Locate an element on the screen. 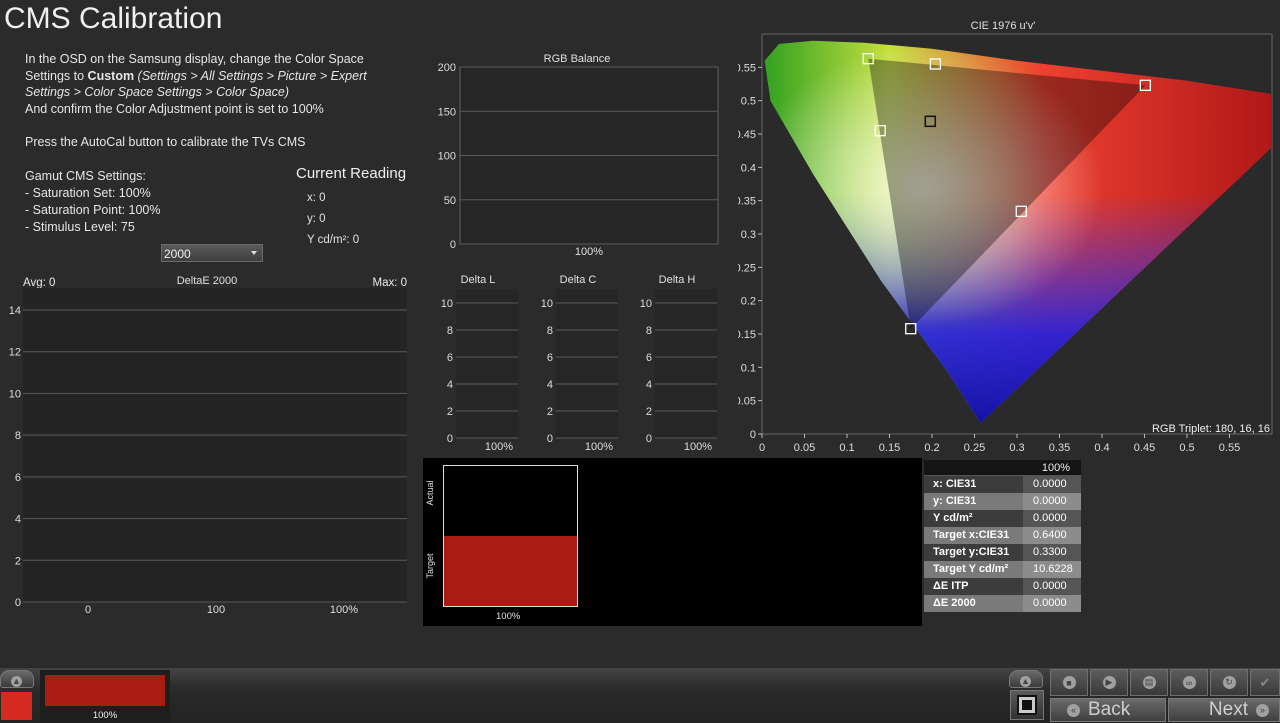 The width and height of the screenshot is (1280, 723). y-tick-label: 50 is located at coordinates (450, 201).